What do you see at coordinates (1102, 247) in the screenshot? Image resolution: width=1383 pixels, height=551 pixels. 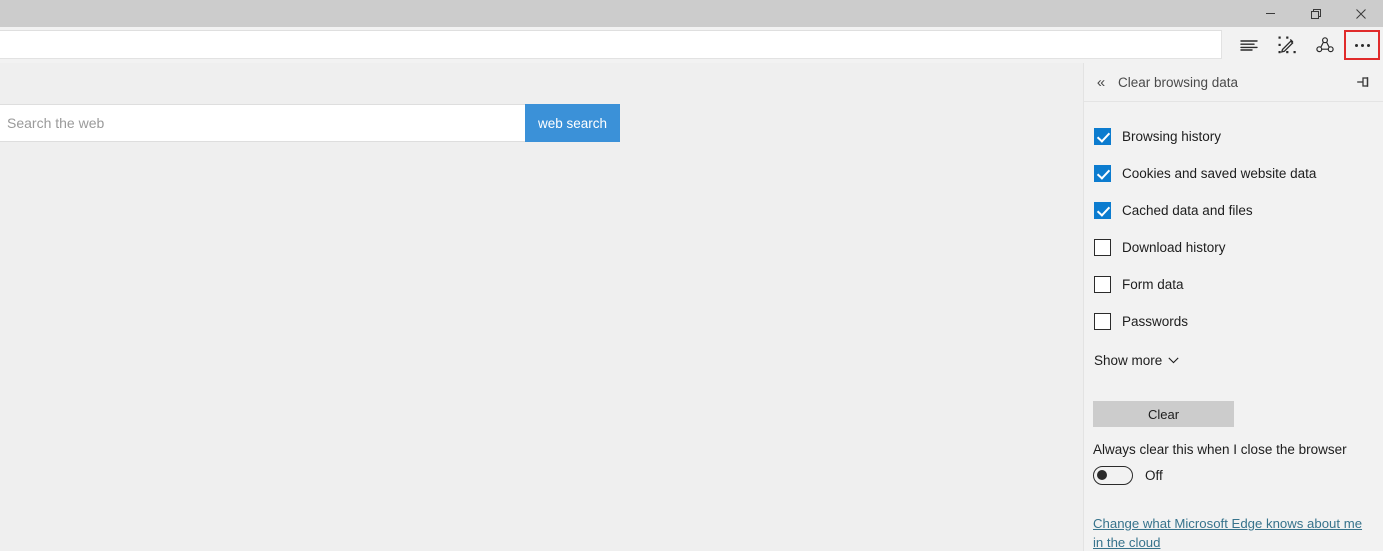 I see `checkbox-download-history` at bounding box center [1102, 247].